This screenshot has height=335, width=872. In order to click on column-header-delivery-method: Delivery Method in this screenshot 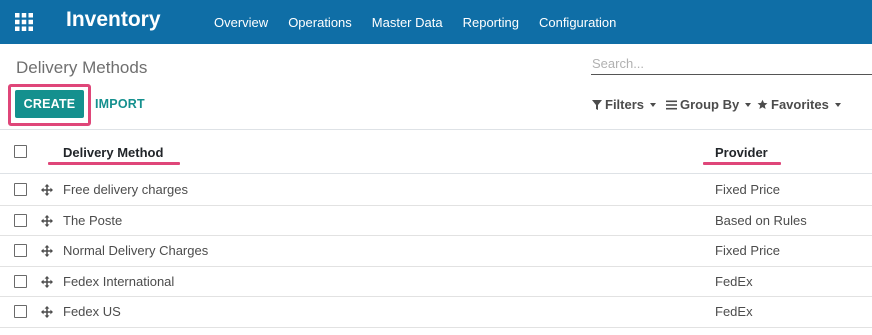, I will do `click(113, 152)`.